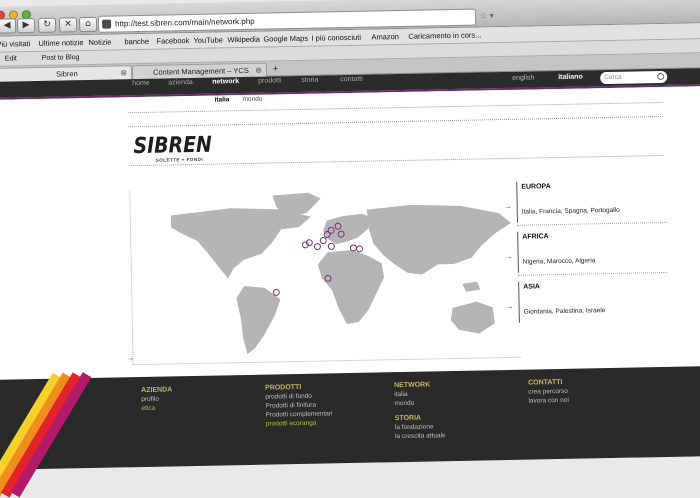  What do you see at coordinates (523, 77) in the screenshot?
I see `language-english: english` at bounding box center [523, 77].